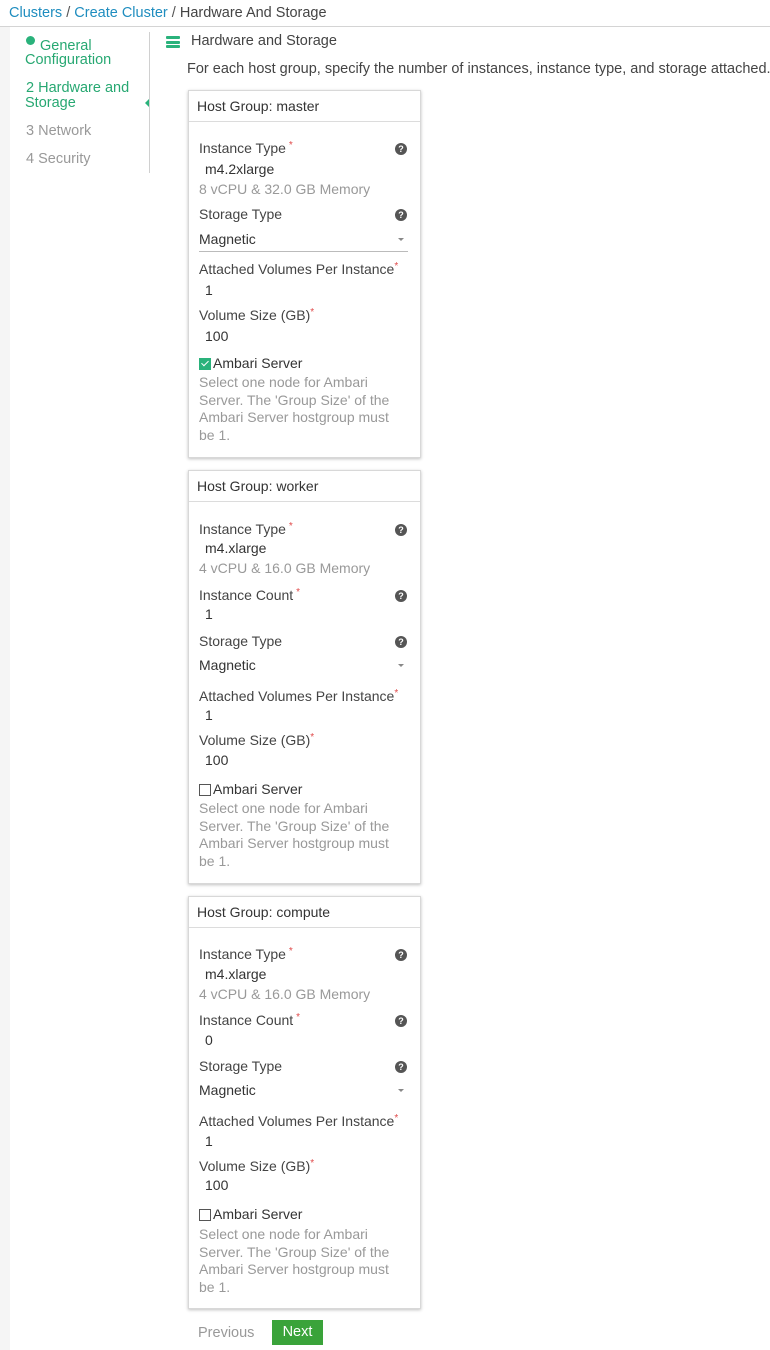 The height and width of the screenshot is (1350, 770). Describe the element at coordinates (30, 40) in the screenshot. I see `completed-step-dot-icon` at that location.